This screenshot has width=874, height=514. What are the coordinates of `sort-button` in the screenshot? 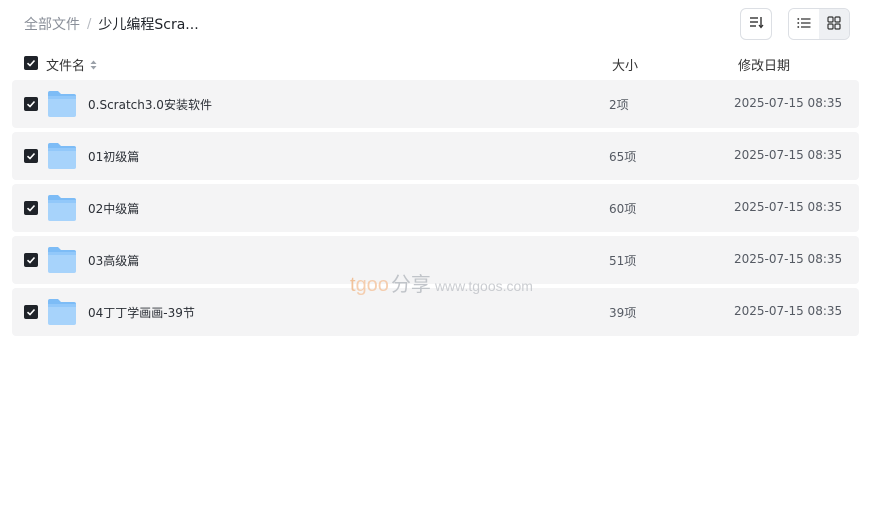 It's located at (756, 24).